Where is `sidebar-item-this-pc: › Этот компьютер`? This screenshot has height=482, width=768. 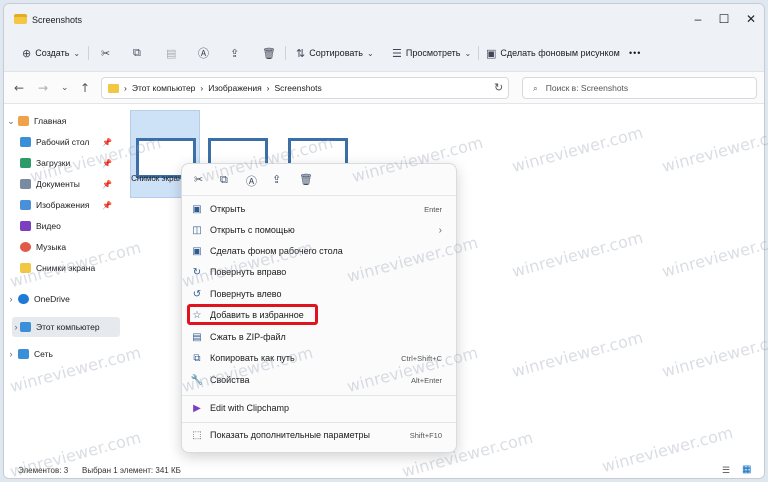
sidebar-item-this-pc: › Этот компьютер is located at coordinates (66, 327).